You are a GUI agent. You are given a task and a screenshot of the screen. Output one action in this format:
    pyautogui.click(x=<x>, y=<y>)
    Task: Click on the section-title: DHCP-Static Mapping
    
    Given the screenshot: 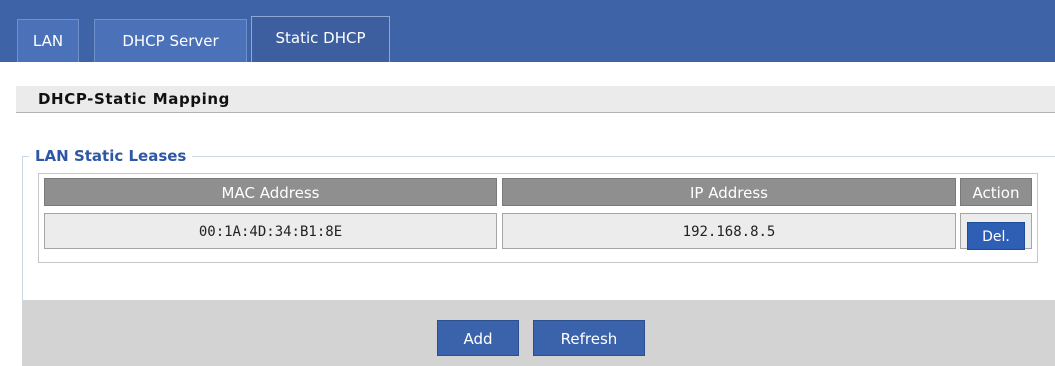 What is the action you would take?
    pyautogui.click(x=535, y=99)
    